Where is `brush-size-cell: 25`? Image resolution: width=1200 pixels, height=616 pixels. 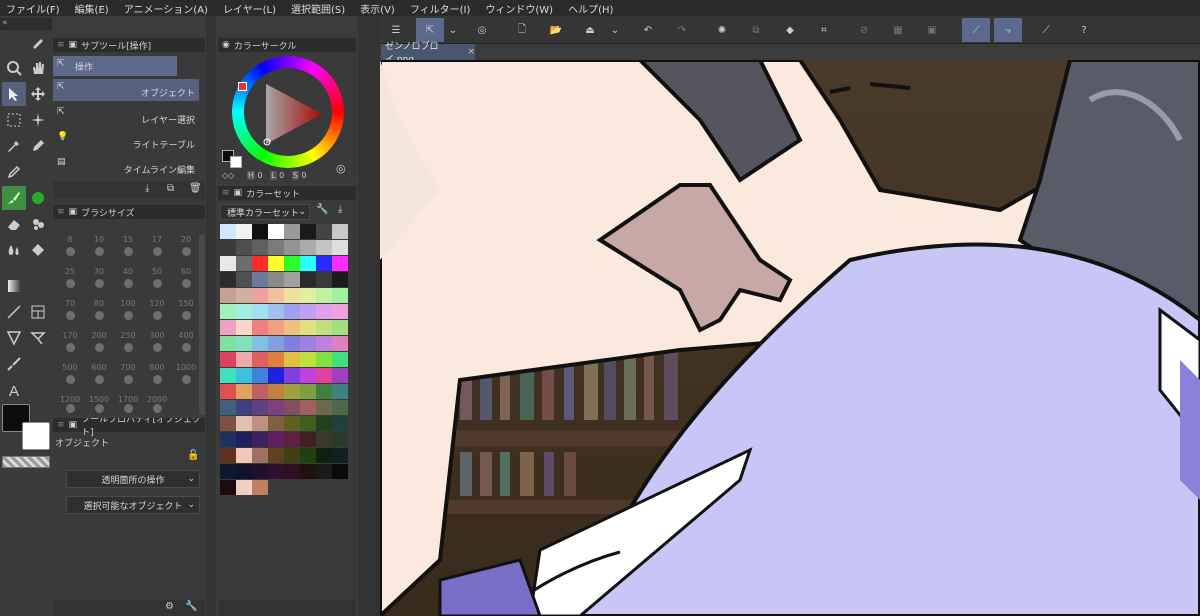
brush-size-cell: 25 is located at coordinates (70, 277).